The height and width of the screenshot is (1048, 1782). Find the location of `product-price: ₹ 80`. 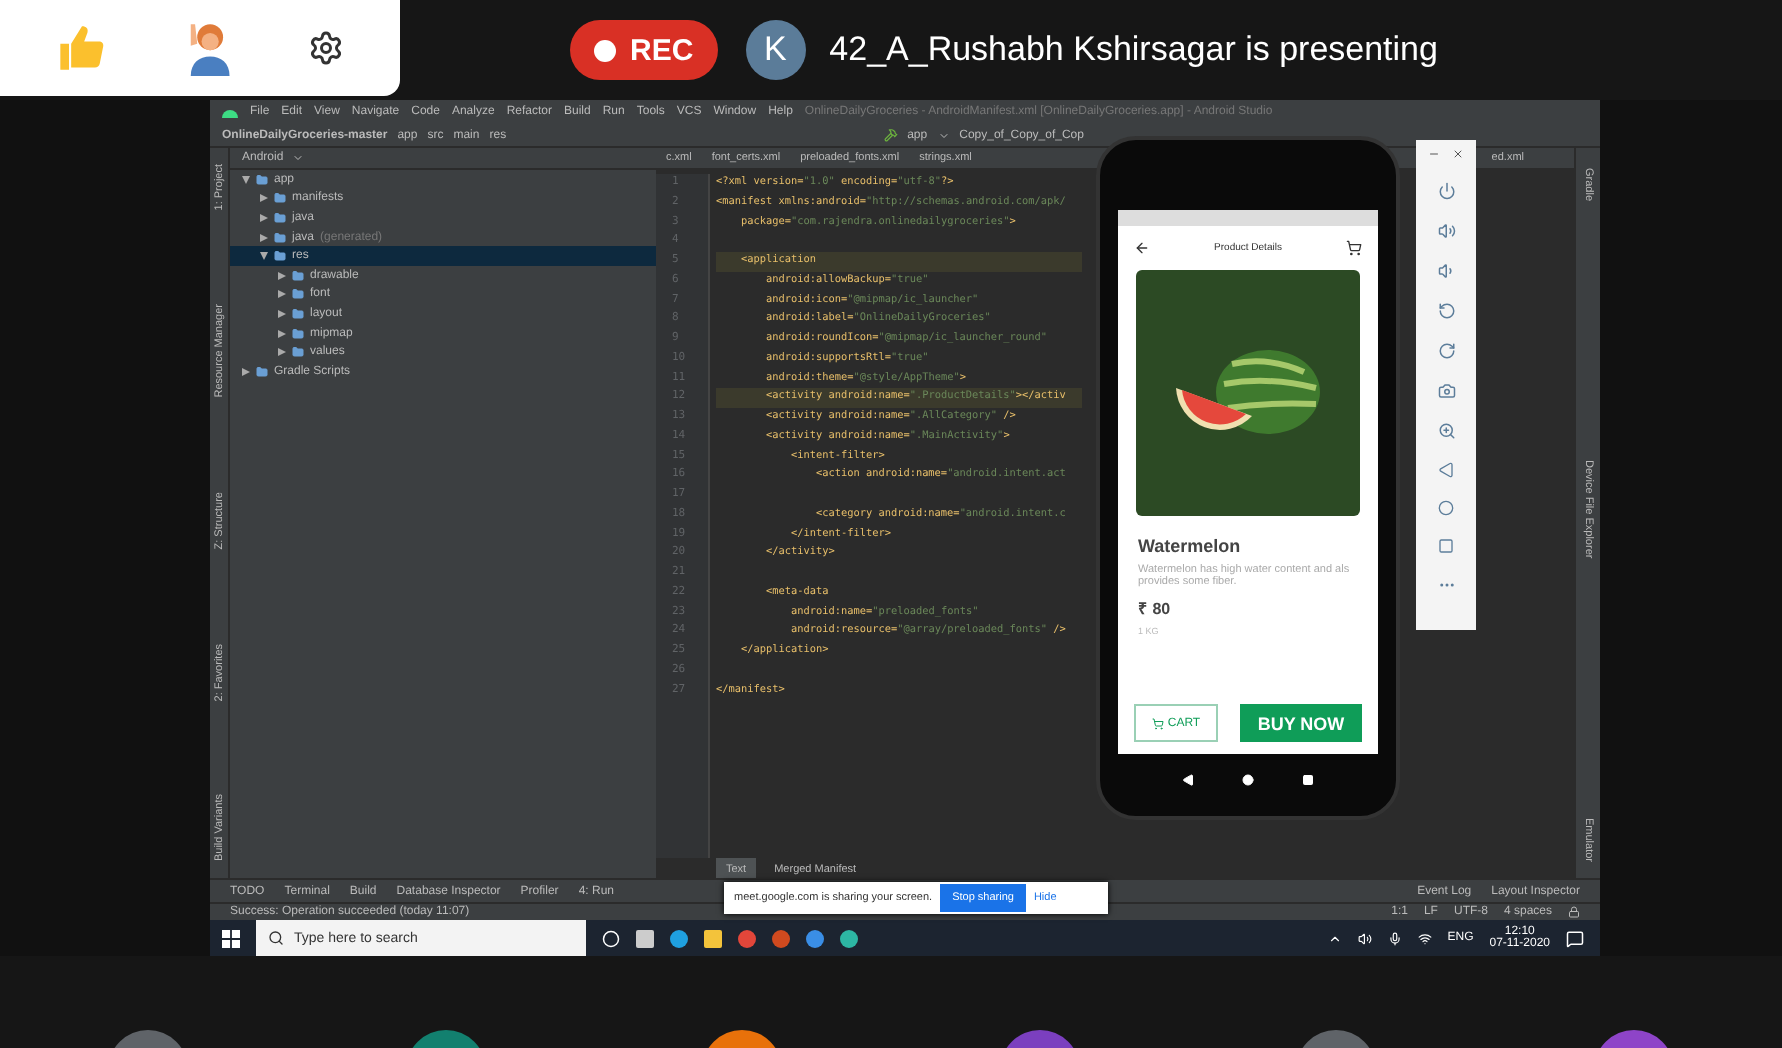

product-price: ₹ 80 is located at coordinates (1155, 608).